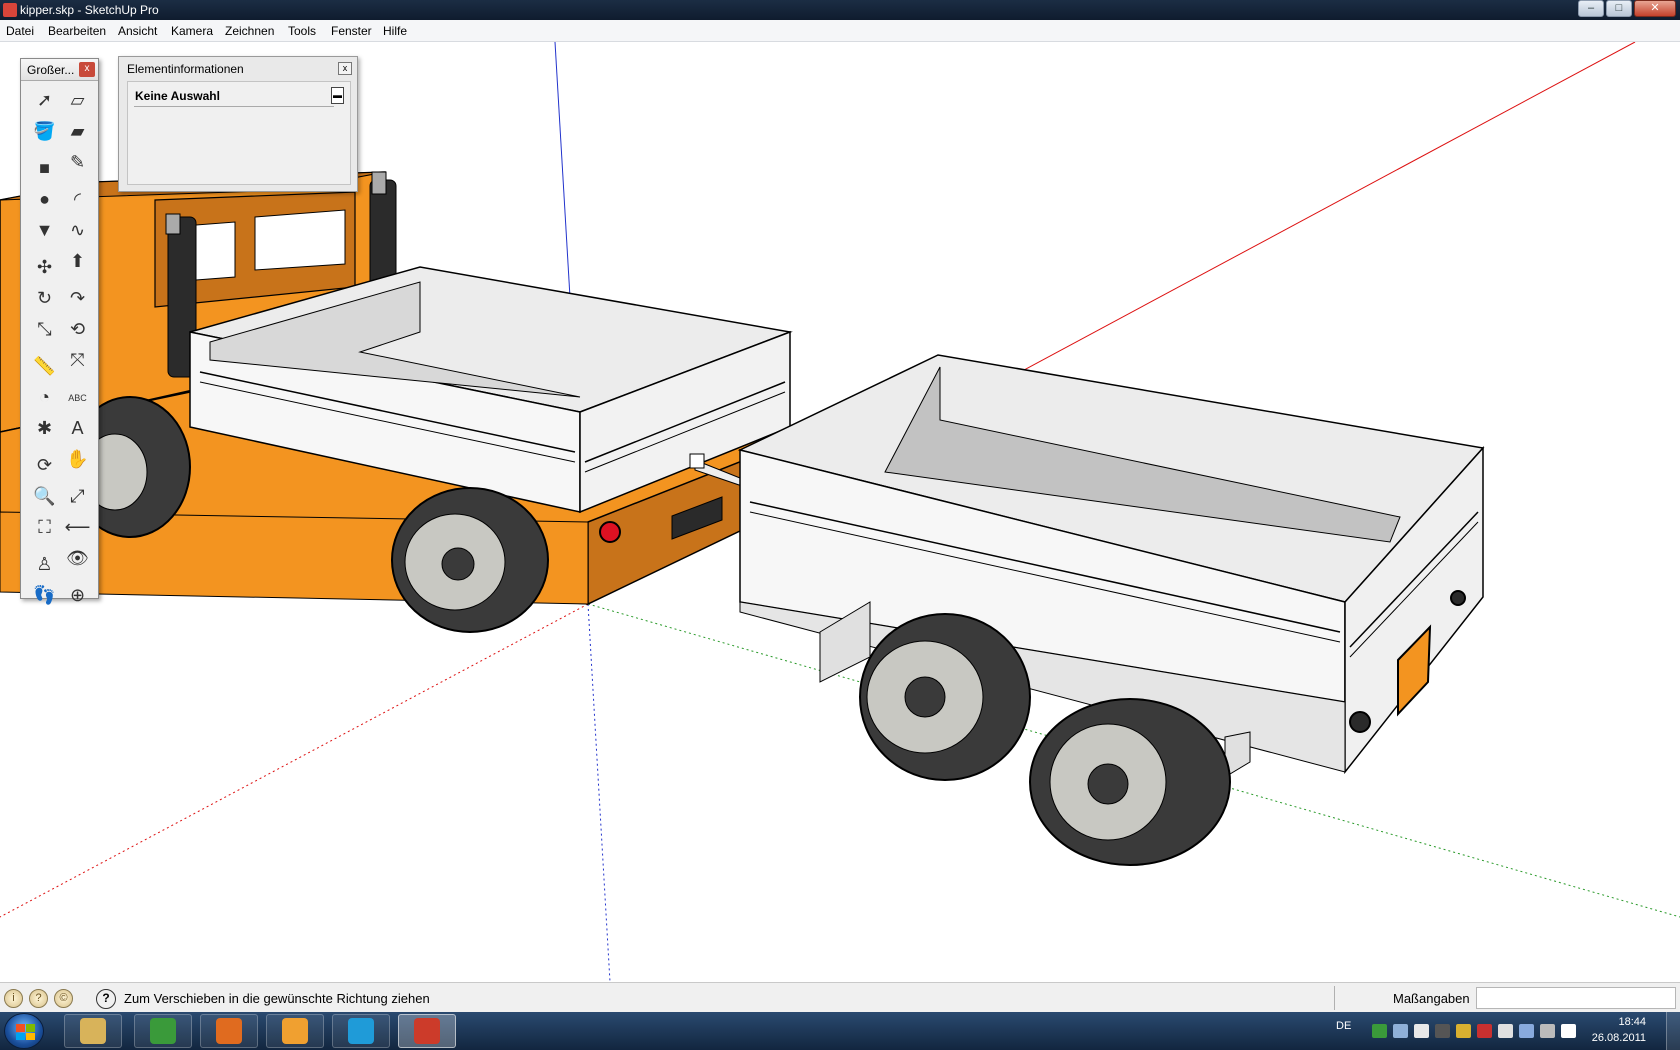 The height and width of the screenshot is (1050, 1680). What do you see at coordinates (44, 168) in the screenshot?
I see `rectangle-tool-icon: ■` at bounding box center [44, 168].